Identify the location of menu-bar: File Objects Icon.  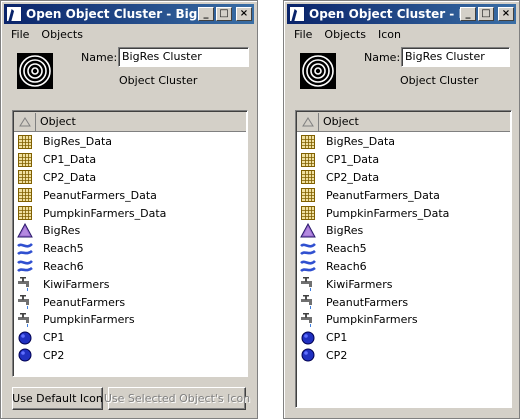
(401, 34).